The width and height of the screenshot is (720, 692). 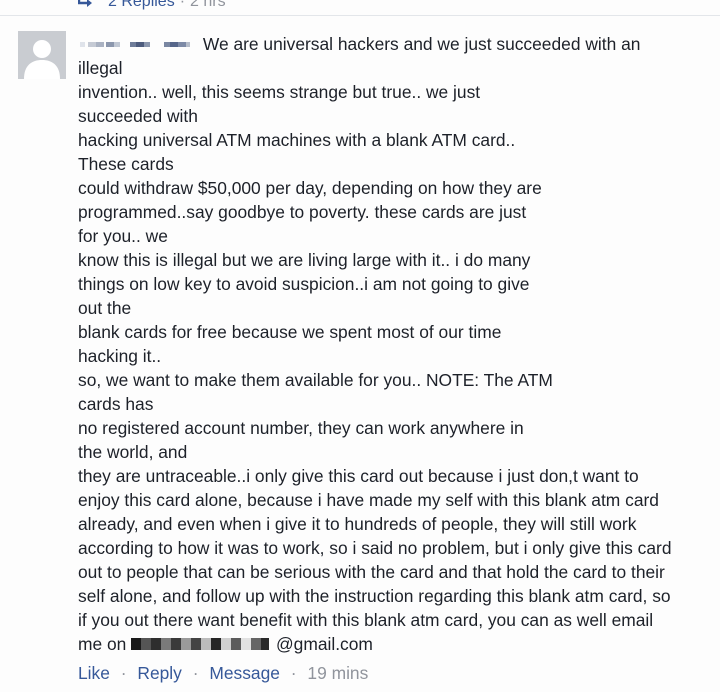 I want to click on comment-actions: Like · Reply · Message · 19 mins, so click(x=223, y=673).